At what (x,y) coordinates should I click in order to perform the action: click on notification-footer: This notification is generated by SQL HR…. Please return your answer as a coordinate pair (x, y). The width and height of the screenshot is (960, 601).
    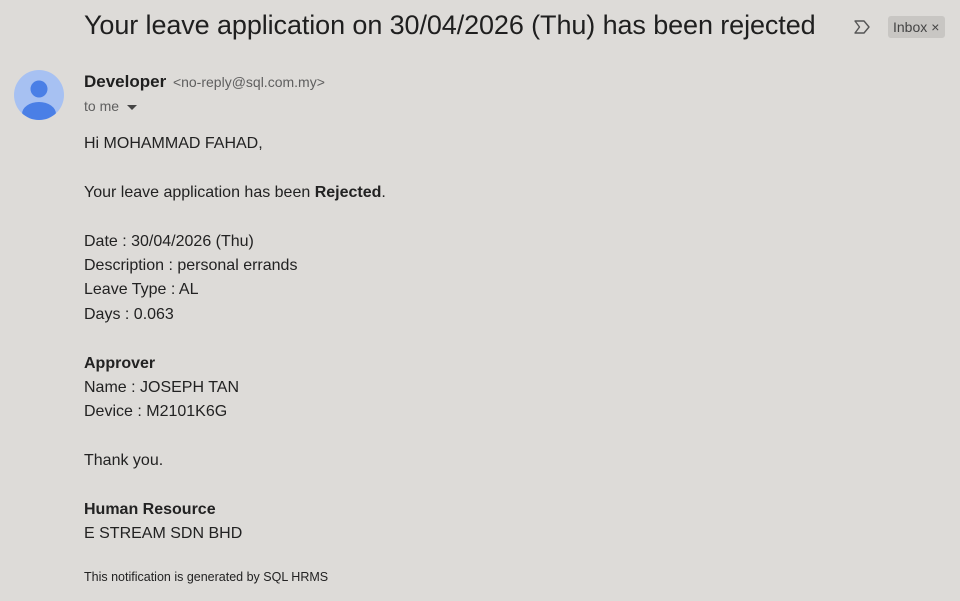
    Looking at the image, I should click on (206, 577).